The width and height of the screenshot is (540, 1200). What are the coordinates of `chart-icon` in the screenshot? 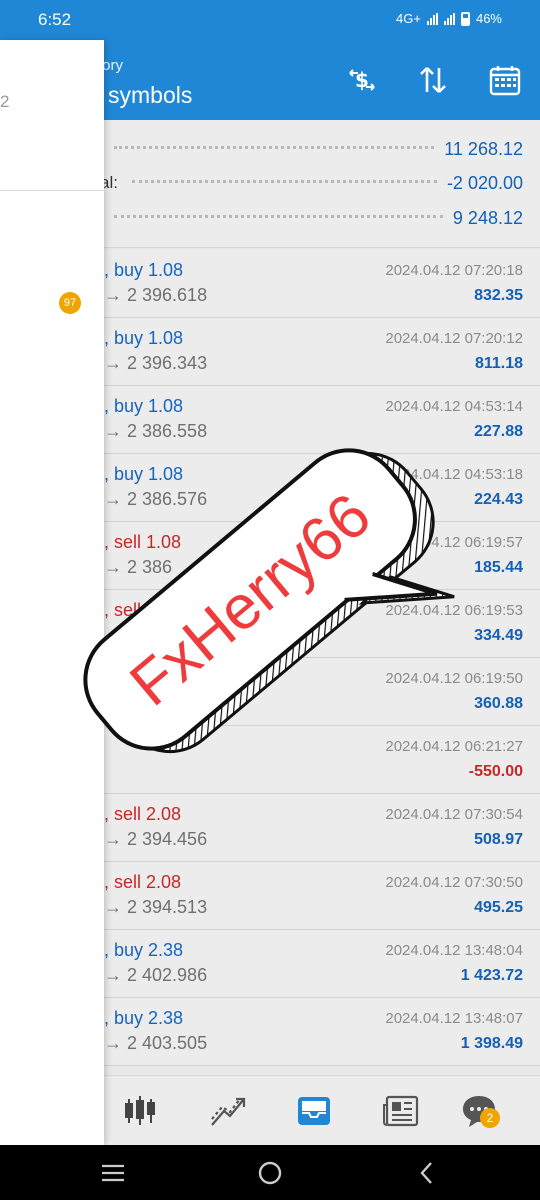 It's located at (228, 1111).